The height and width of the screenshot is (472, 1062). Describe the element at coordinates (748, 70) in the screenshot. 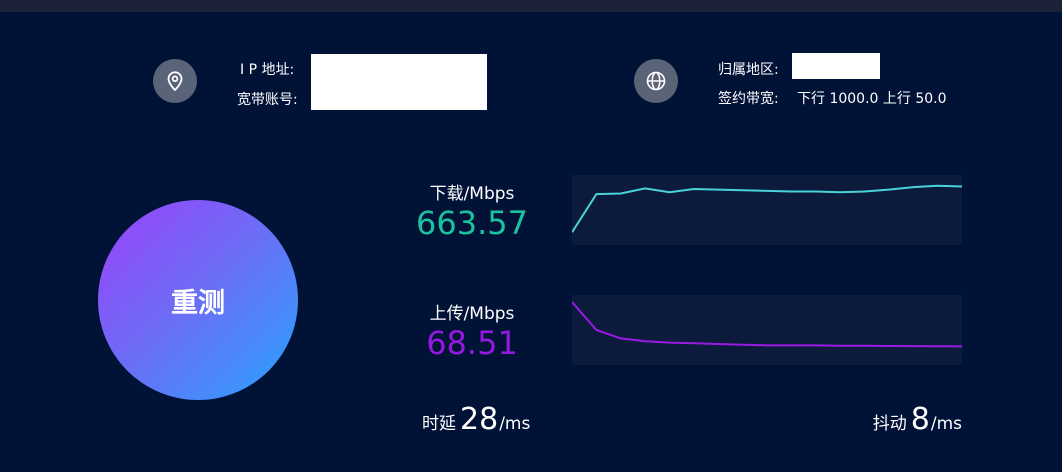

I see `region-label: 归属地区:` at that location.